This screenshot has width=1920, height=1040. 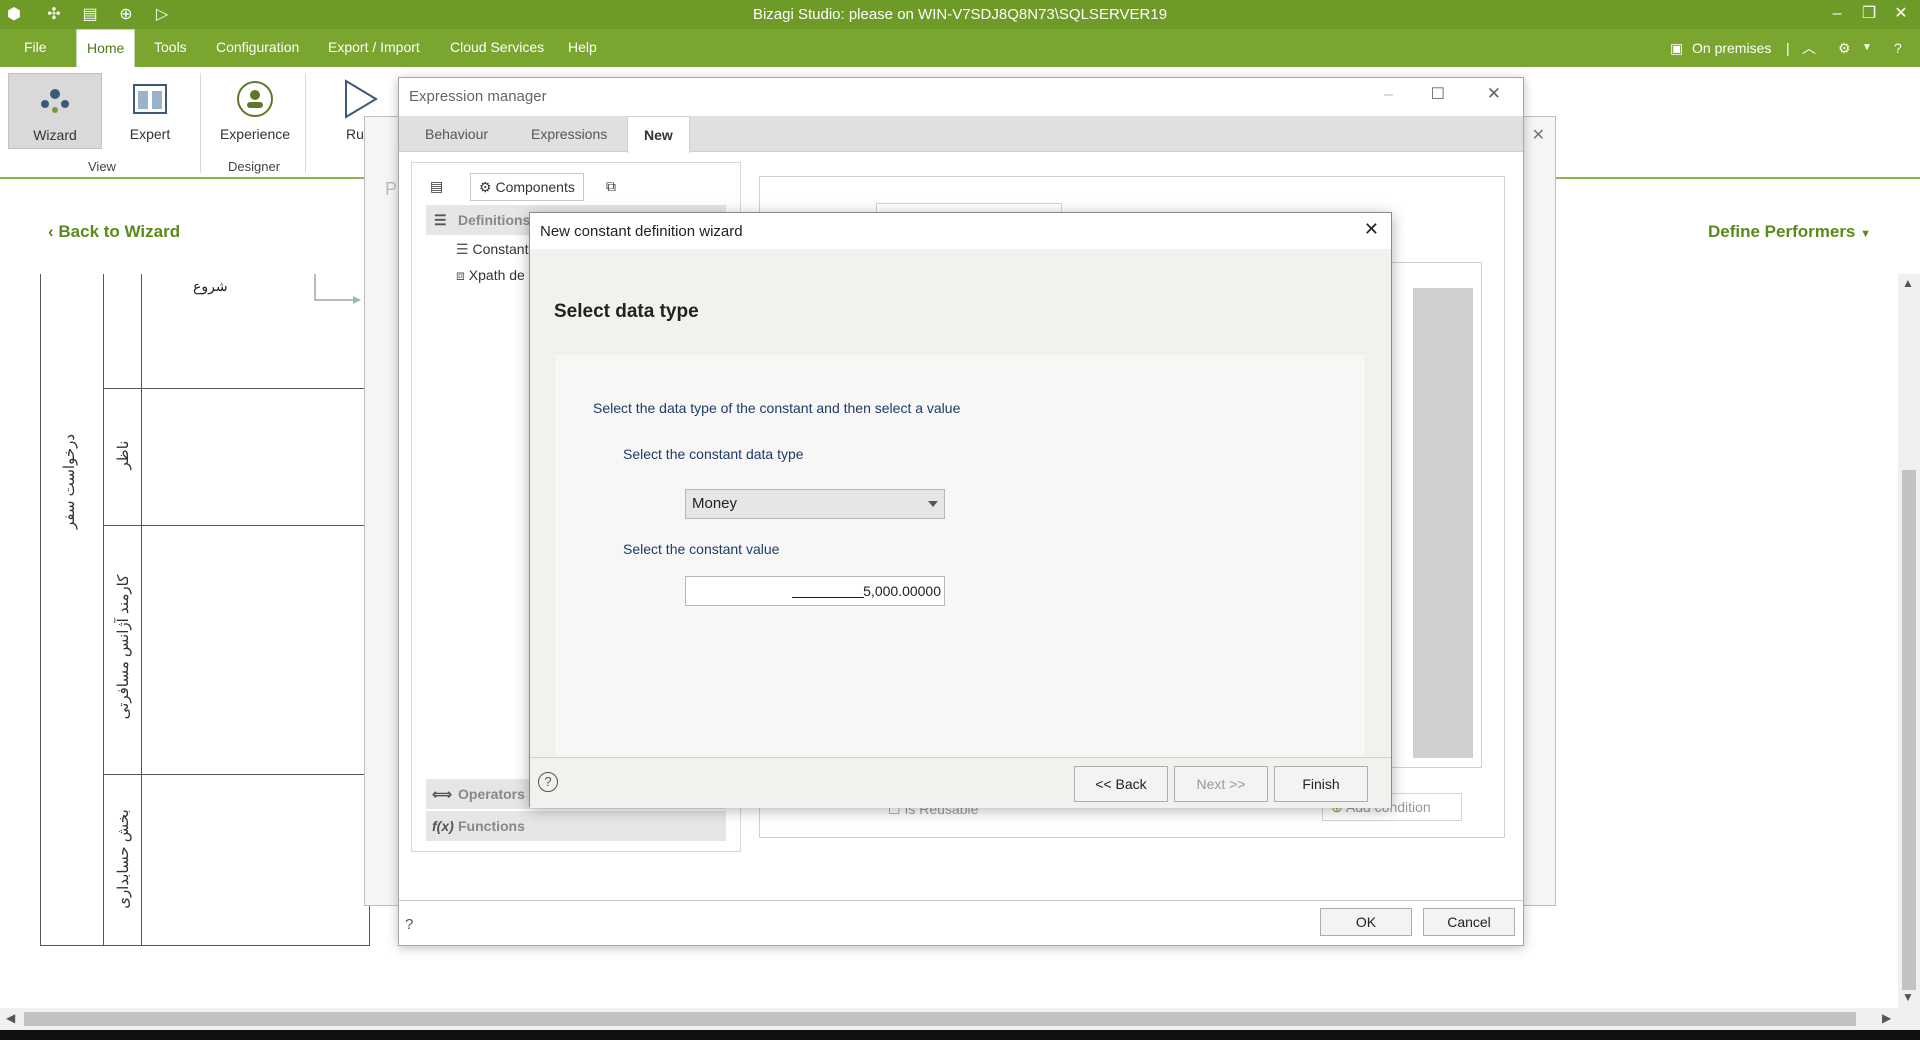 I want to click on wizard-button: Wizard, so click(x=55, y=111).